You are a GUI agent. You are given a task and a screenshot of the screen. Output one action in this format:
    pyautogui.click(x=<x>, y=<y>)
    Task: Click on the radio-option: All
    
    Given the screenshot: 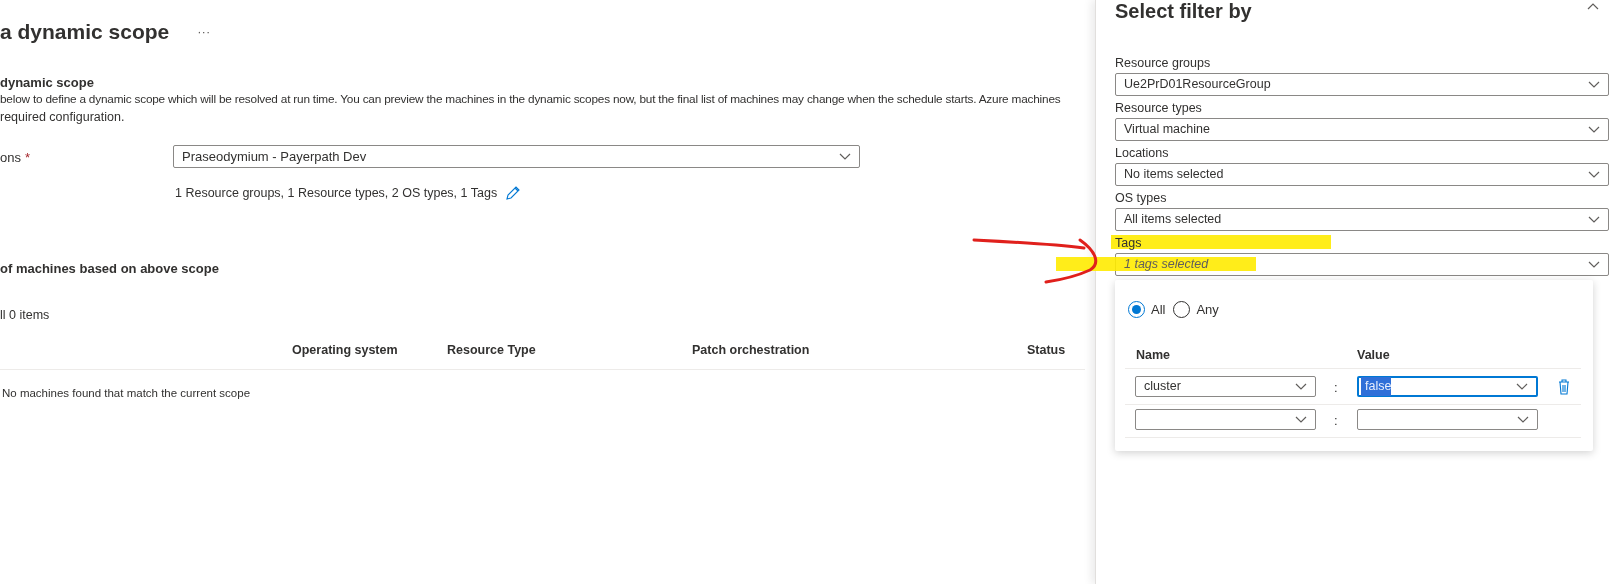 What is the action you would take?
    pyautogui.click(x=1147, y=310)
    